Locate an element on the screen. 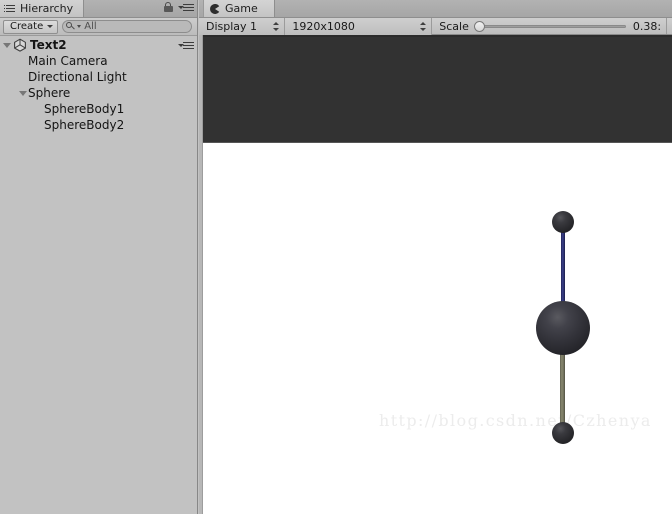 This screenshot has height=514, width=672. tab-game-label: Game is located at coordinates (241, 8).